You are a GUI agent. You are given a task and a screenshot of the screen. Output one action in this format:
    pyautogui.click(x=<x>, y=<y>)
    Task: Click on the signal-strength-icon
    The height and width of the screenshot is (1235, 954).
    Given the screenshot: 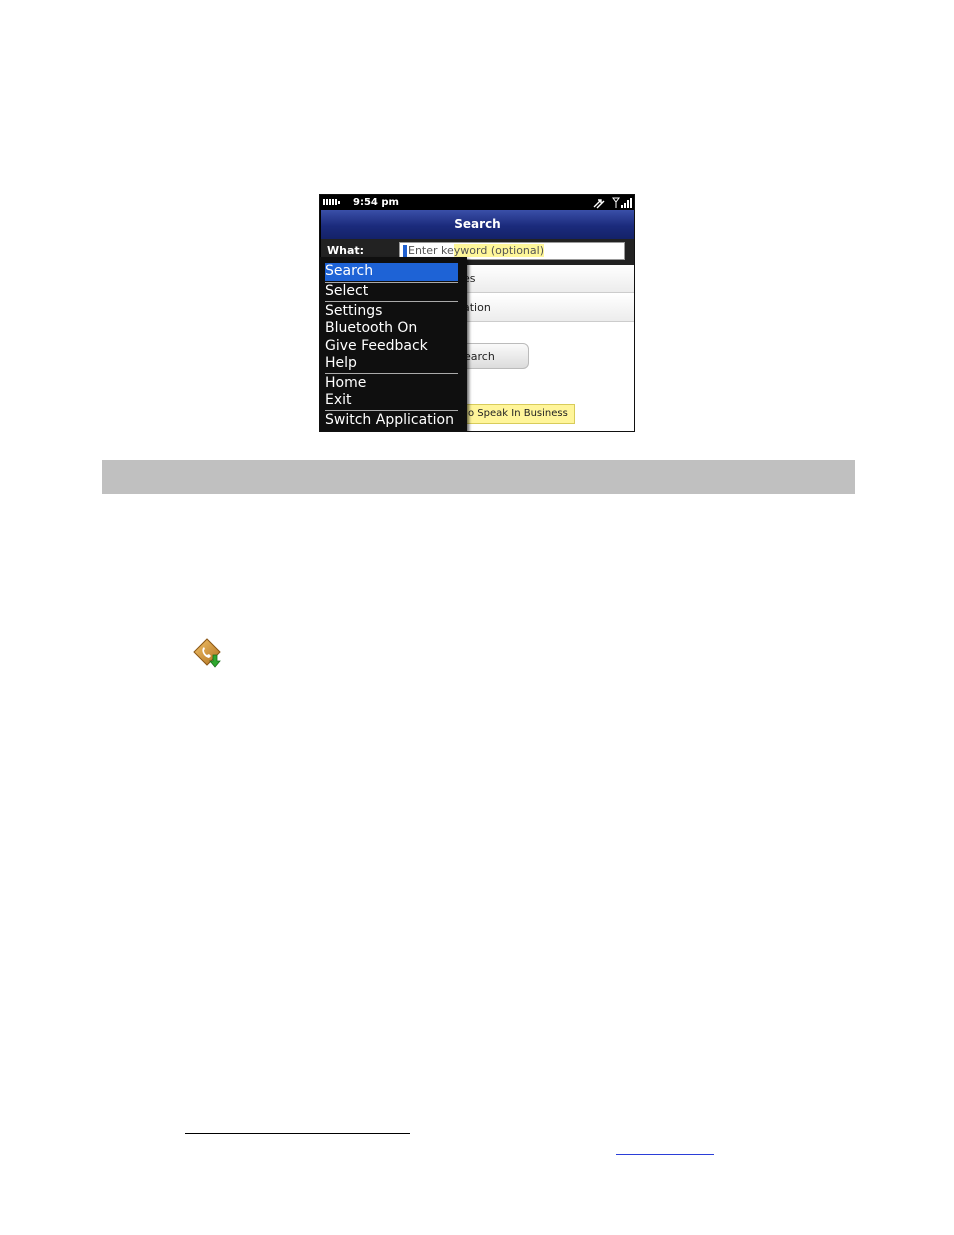 What is the action you would take?
    pyautogui.click(x=622, y=202)
    